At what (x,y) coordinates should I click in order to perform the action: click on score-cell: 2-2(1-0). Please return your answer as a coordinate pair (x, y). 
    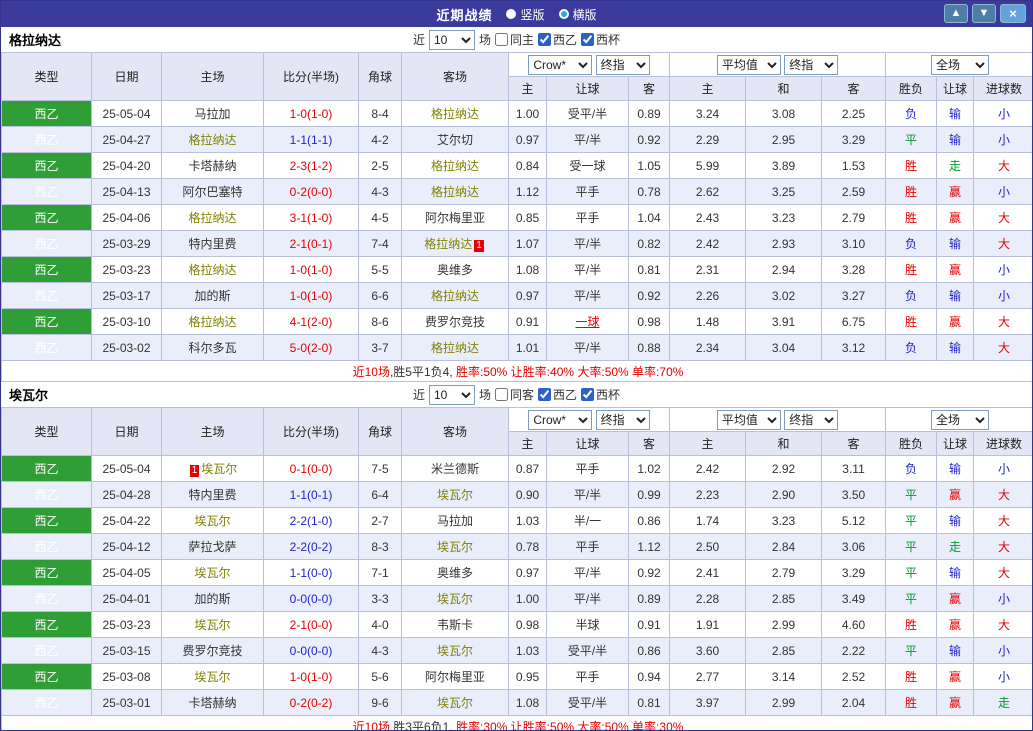
    Looking at the image, I should click on (311, 520).